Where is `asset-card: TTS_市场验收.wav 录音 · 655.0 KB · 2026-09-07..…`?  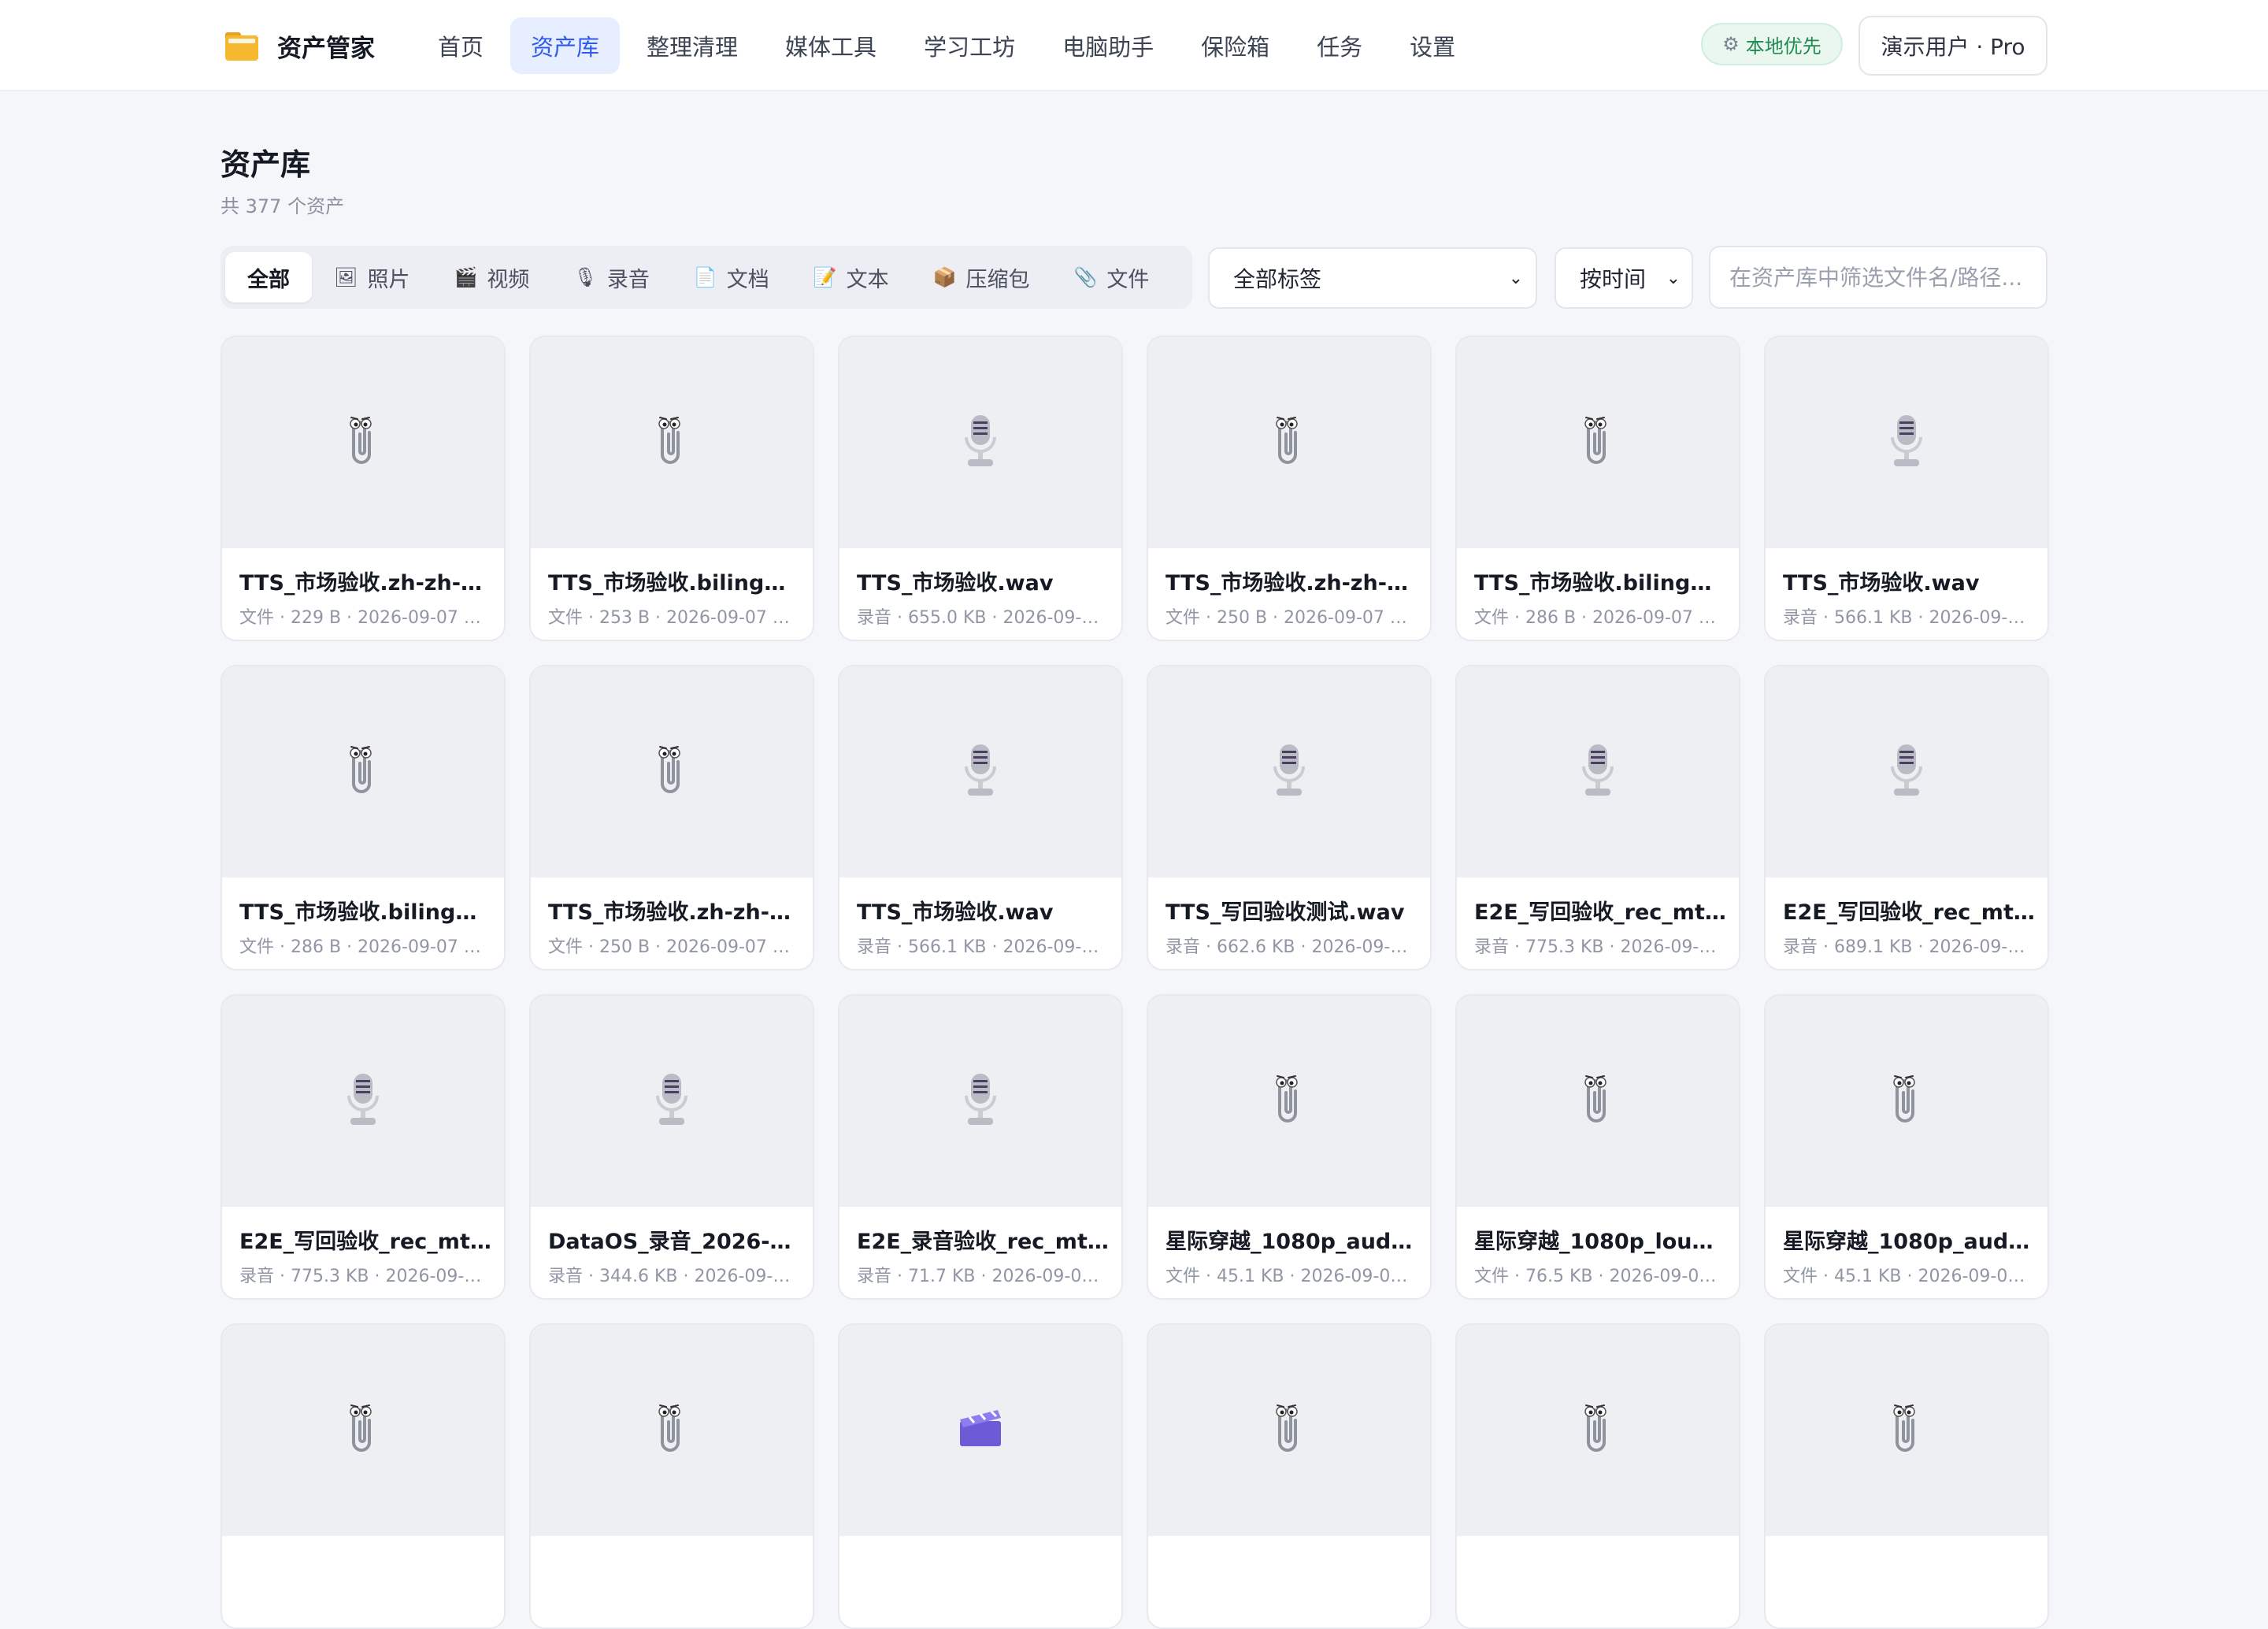 asset-card: TTS_市场验收.wav 录音 · 655.0 KB · 2026-09-07..… is located at coordinates (980, 488).